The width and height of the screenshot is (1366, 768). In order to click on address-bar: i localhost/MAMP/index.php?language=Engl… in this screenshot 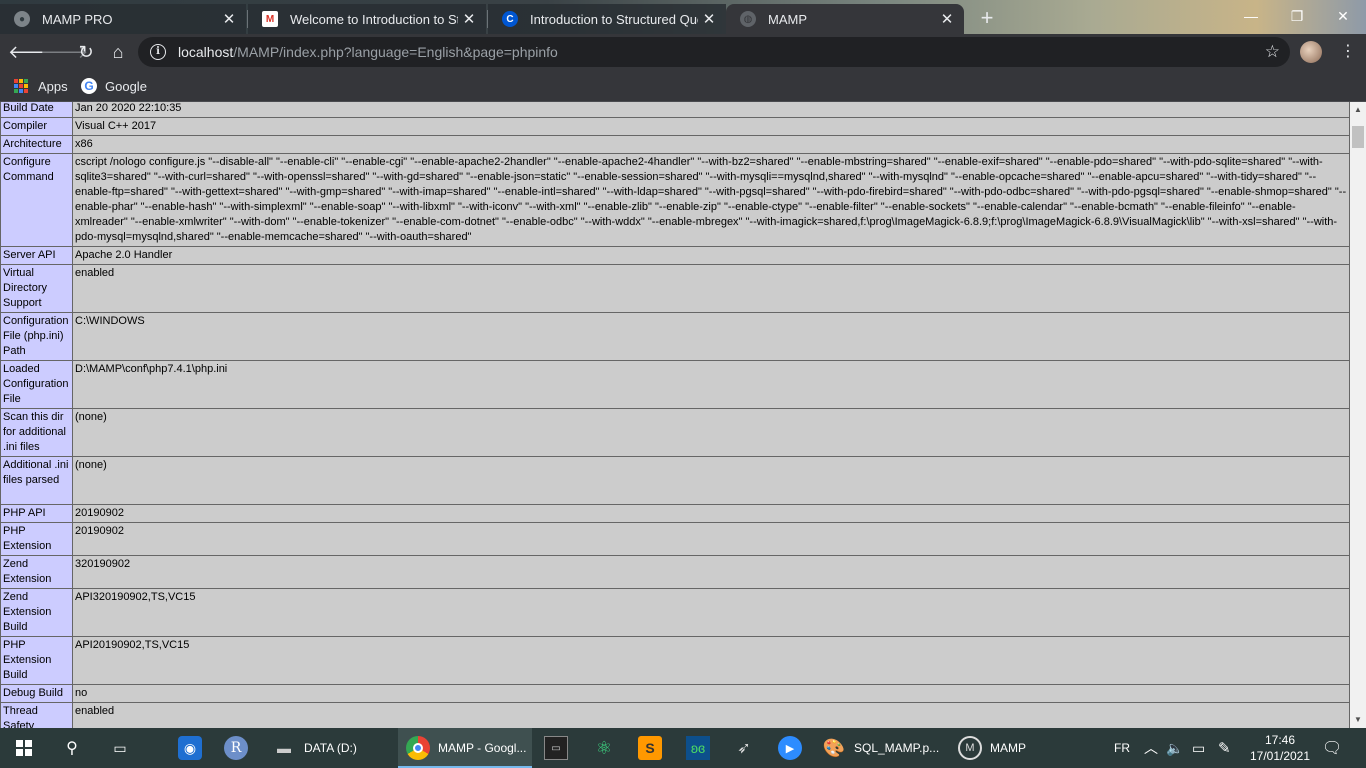, I will do `click(714, 52)`.